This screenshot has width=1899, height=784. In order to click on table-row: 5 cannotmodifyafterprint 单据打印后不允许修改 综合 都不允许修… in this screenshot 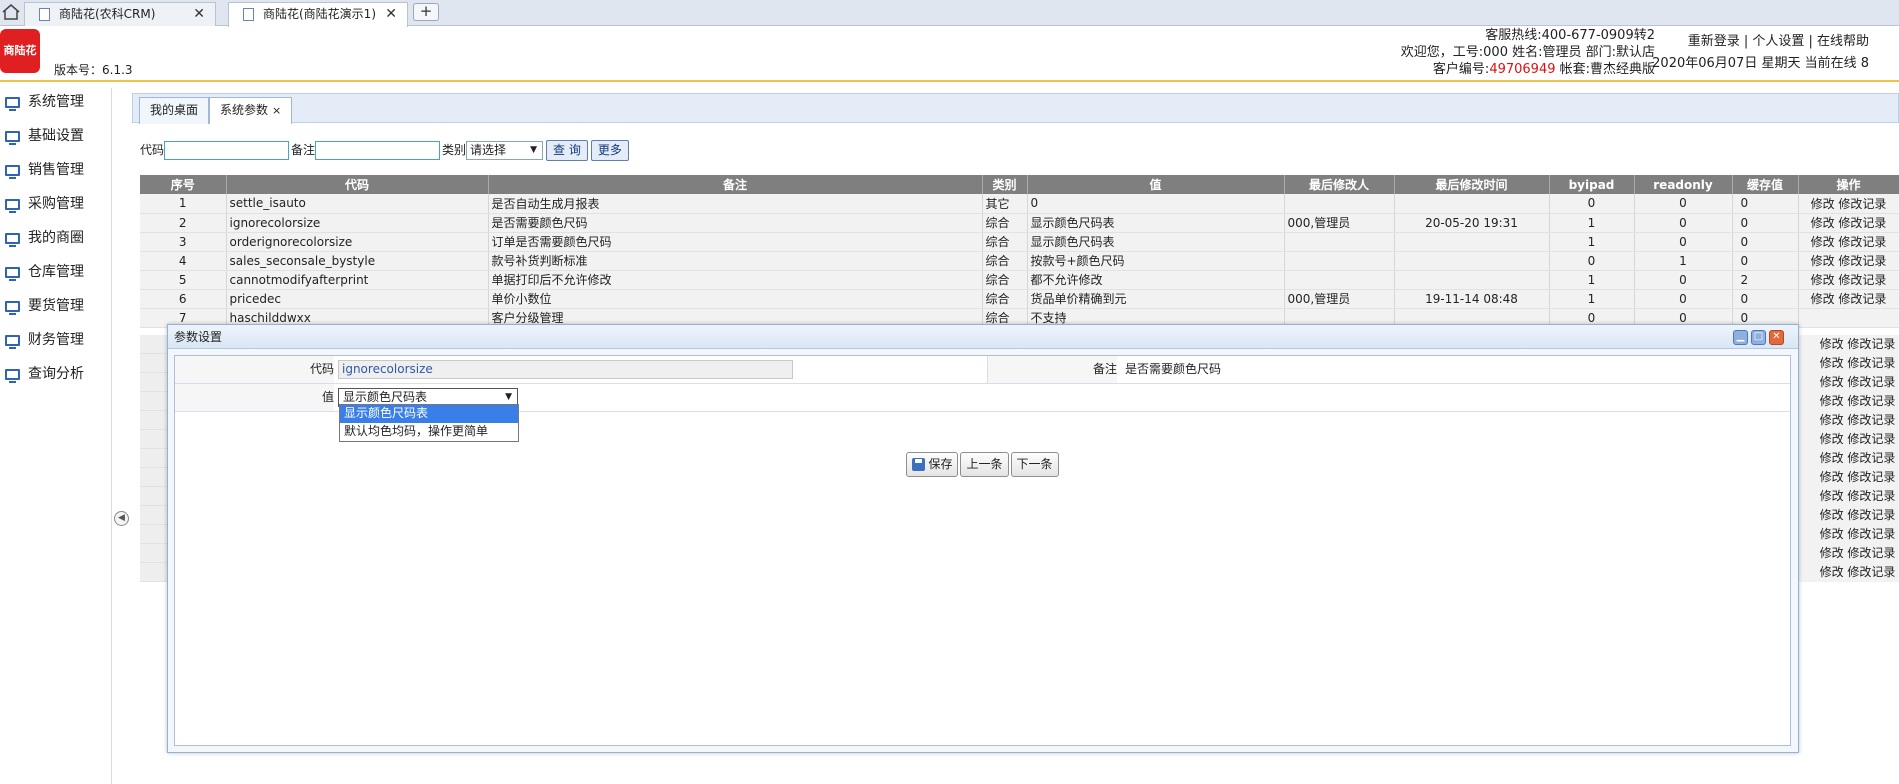, I will do `click(1019, 280)`.